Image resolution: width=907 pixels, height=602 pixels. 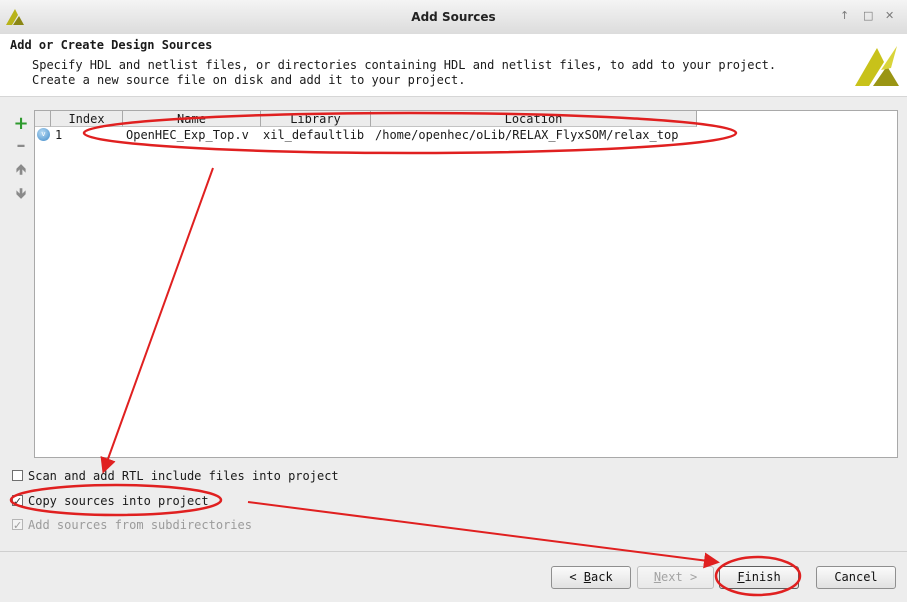 What do you see at coordinates (844, 15) in the screenshot?
I see `keep-above-icon: ↑` at bounding box center [844, 15].